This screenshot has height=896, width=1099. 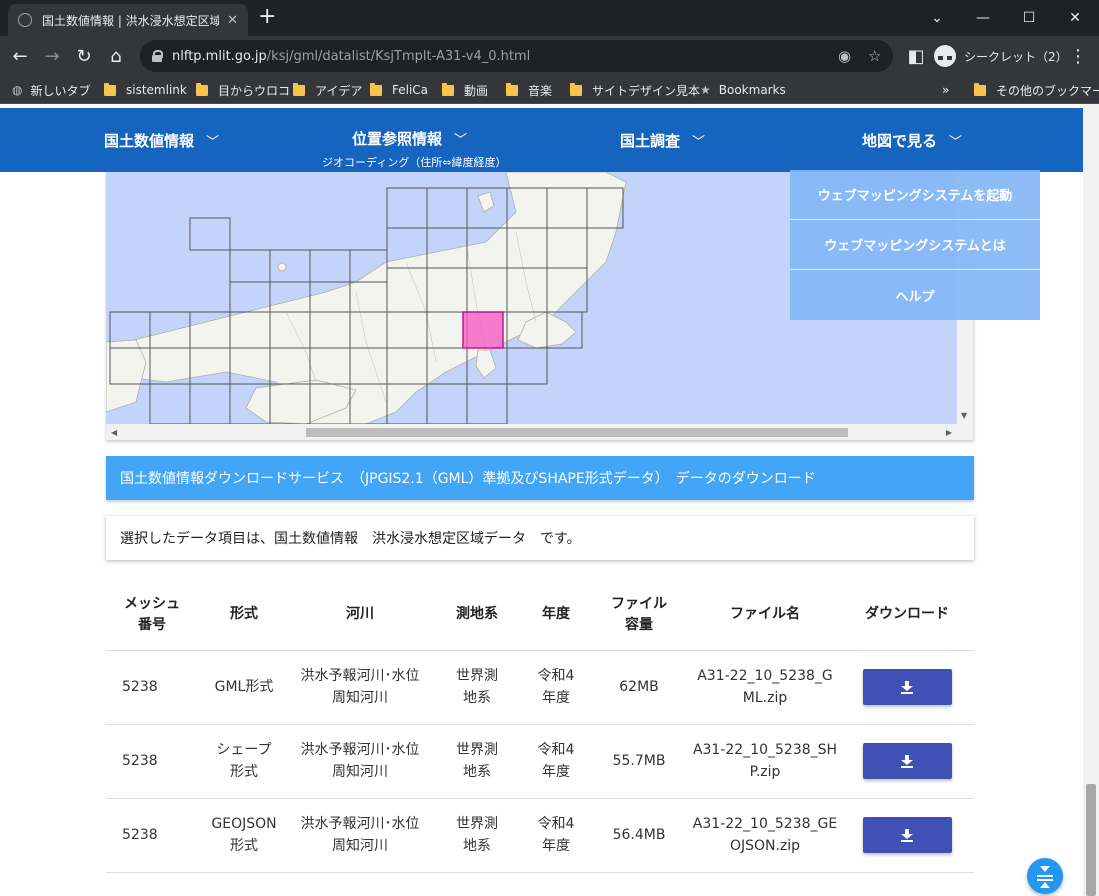 I want to click on tab-title: 国土数値情報 | 洪水浸水想定区域, so click(x=131, y=20).